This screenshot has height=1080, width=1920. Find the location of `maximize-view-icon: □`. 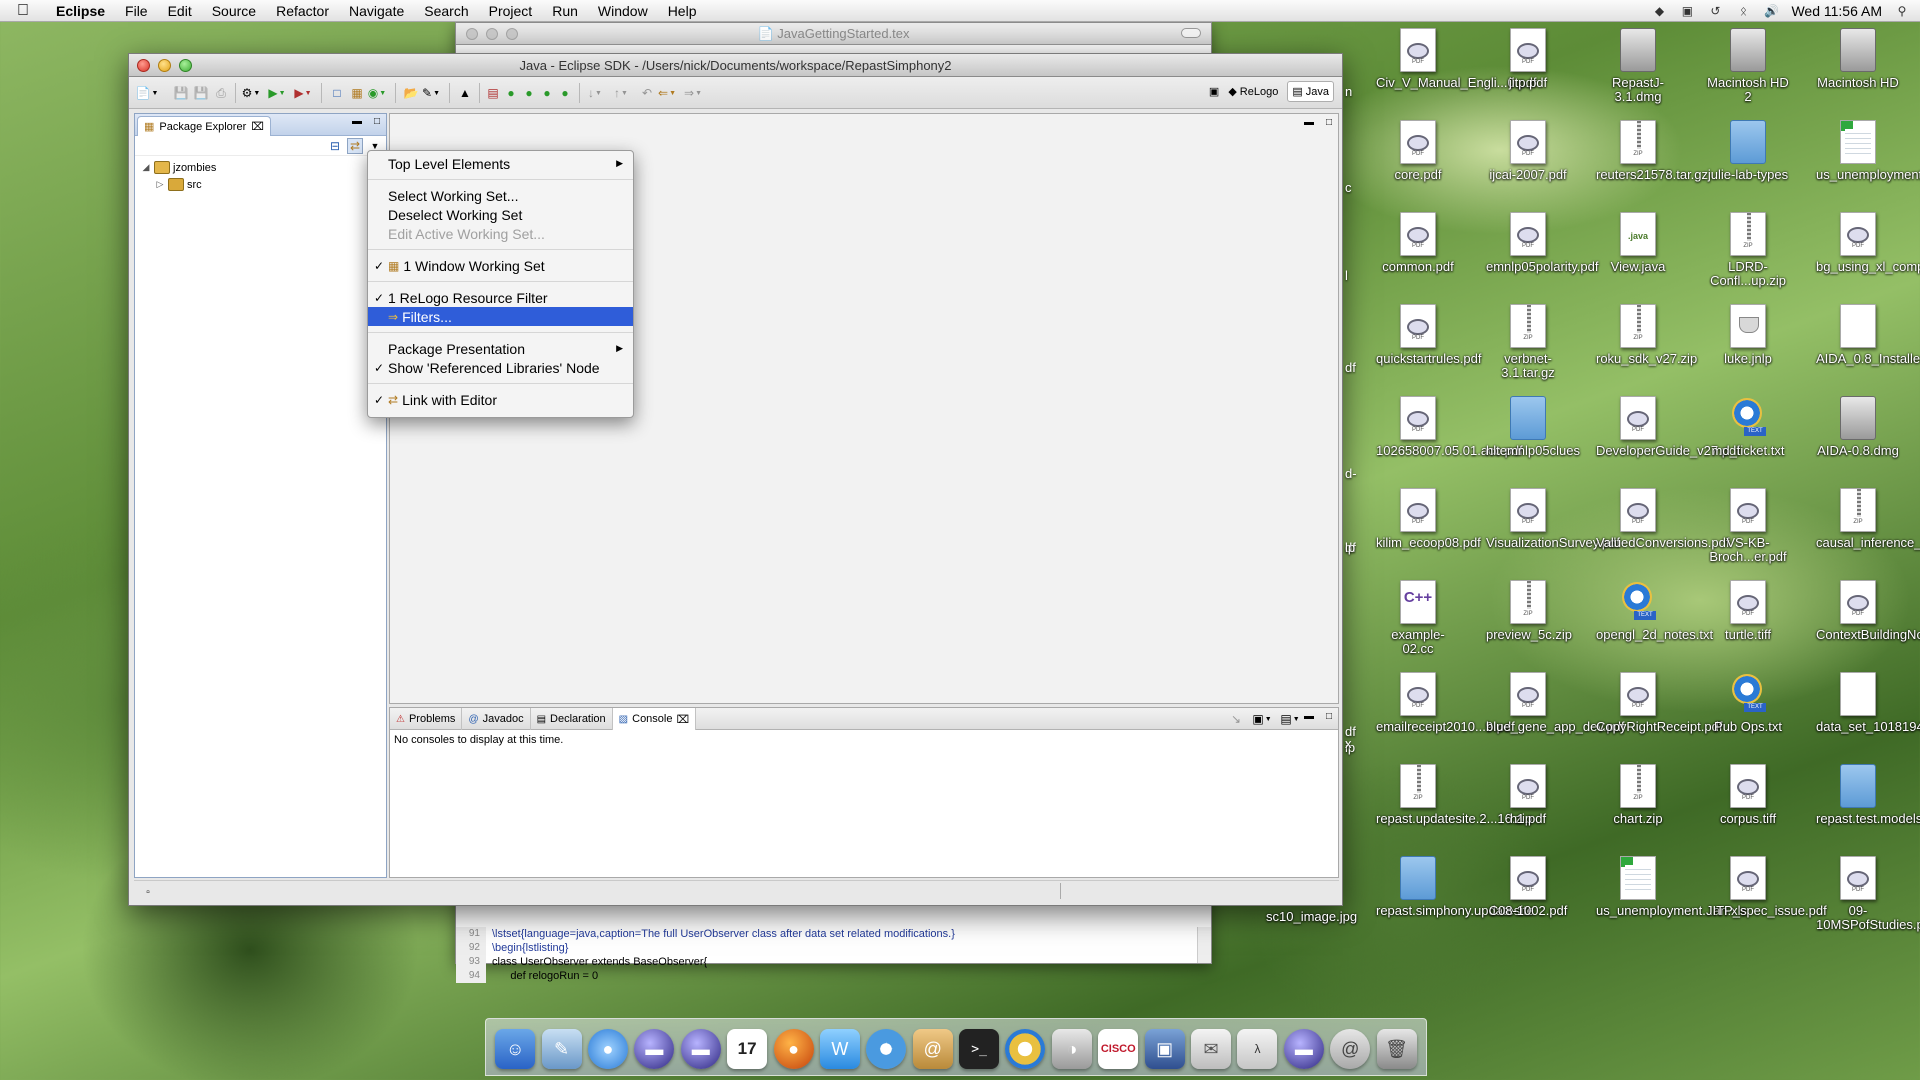

maximize-view-icon: □ is located at coordinates (377, 122).